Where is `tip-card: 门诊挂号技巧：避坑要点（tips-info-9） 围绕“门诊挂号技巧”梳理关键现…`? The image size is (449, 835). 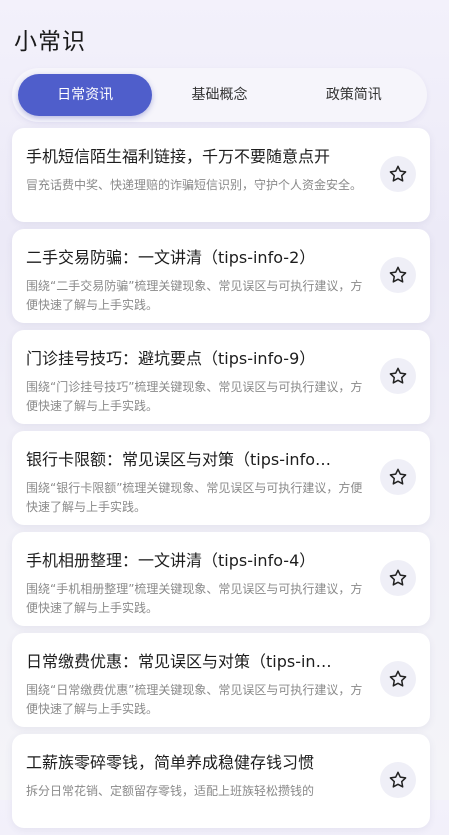 tip-card: 门诊挂号技巧：避坑要点（tips-info-9） 围绕“门诊挂号技巧”梳理关键现… is located at coordinates (221, 377).